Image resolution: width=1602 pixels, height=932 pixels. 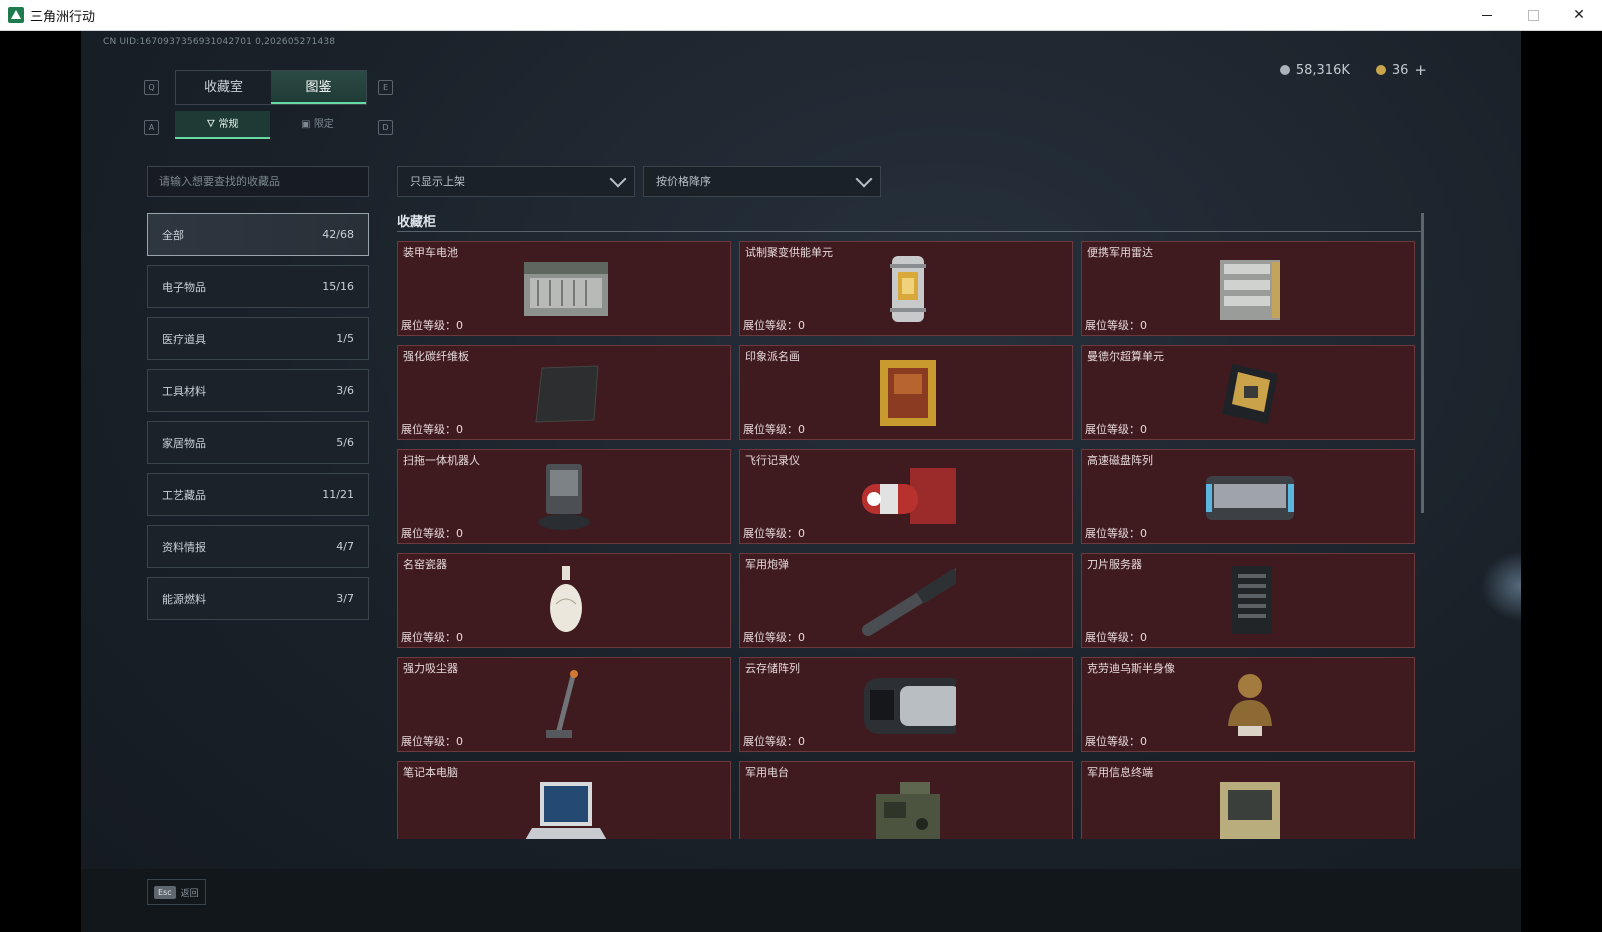 I want to click on subtab-regular: 🜄 常规, so click(x=222, y=125).